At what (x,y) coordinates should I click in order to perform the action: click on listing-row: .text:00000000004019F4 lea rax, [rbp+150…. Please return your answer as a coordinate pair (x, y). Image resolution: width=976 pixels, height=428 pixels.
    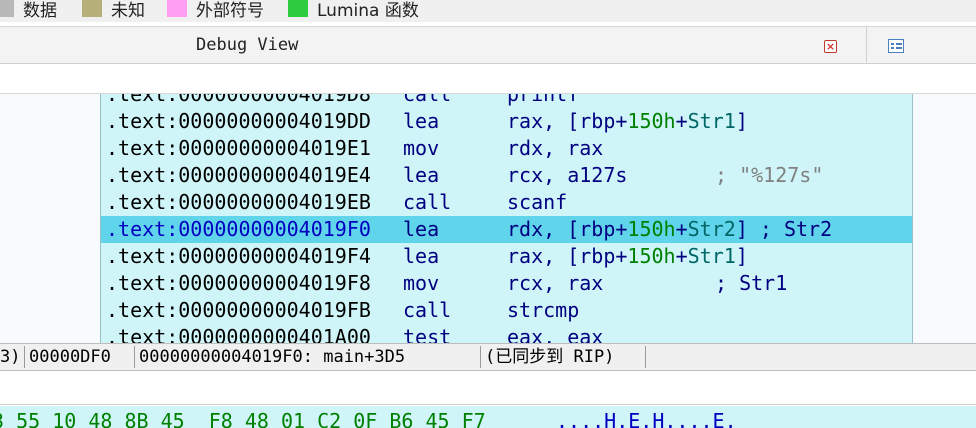
    Looking at the image, I should click on (506, 256).